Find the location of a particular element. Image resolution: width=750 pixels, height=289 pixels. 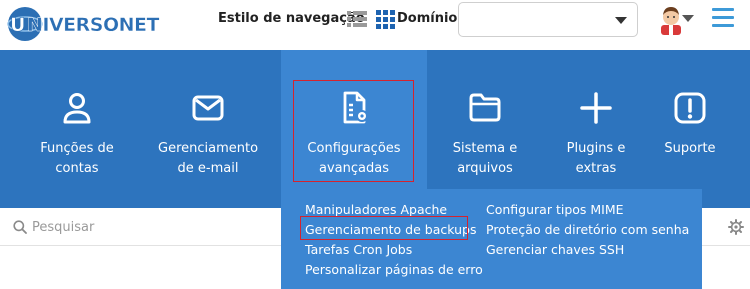

chevron-down-icon is located at coordinates (621, 20).